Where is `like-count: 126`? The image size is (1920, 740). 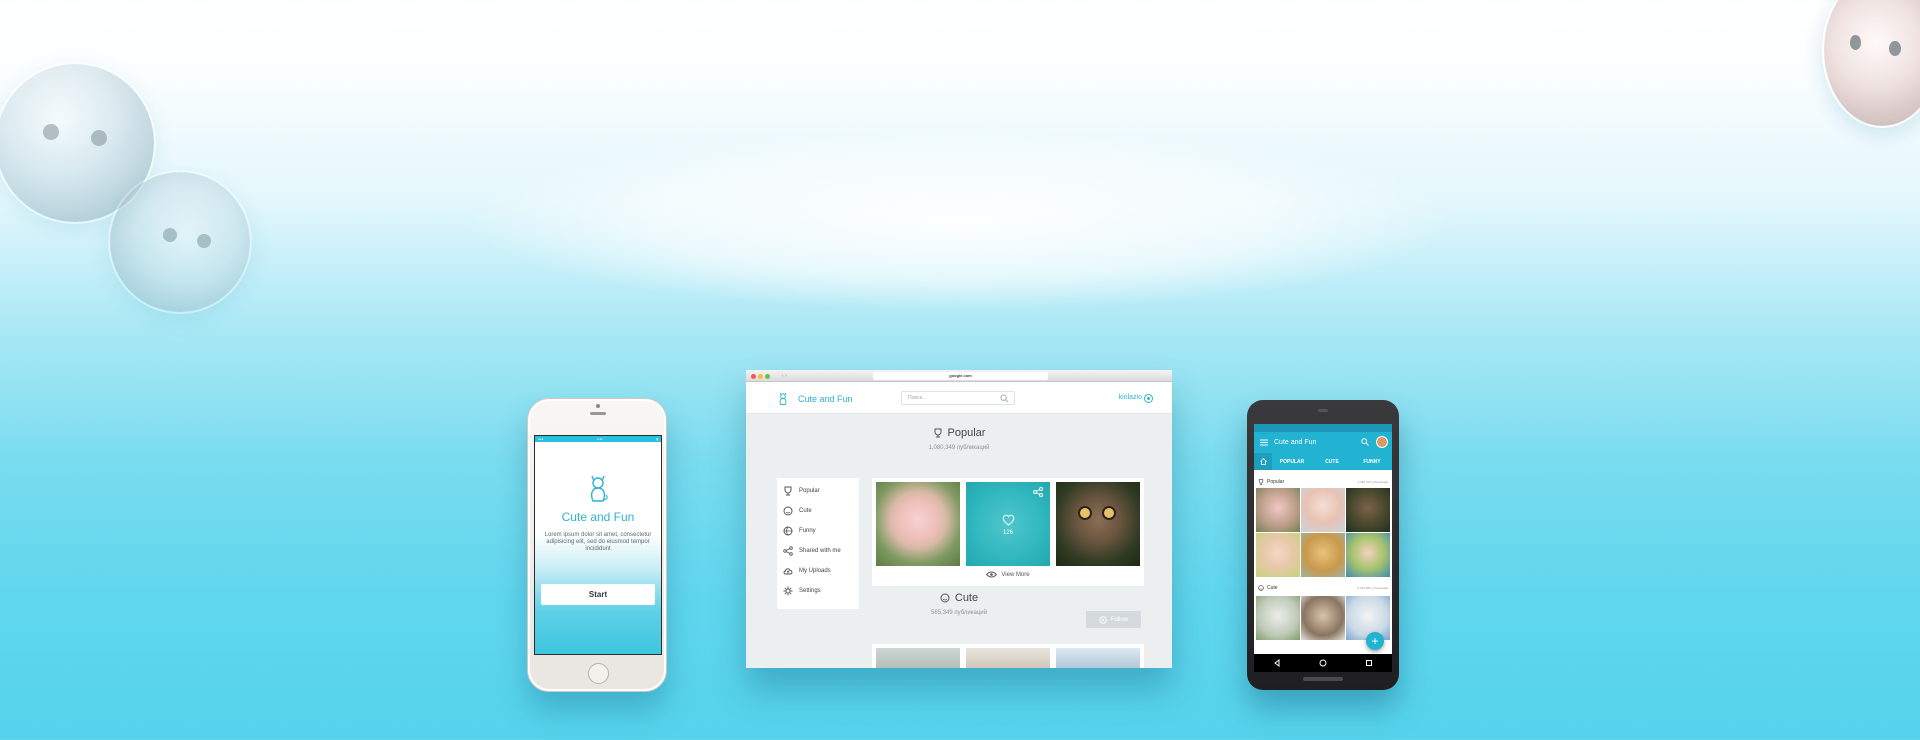
like-count: 126 is located at coordinates (1007, 533).